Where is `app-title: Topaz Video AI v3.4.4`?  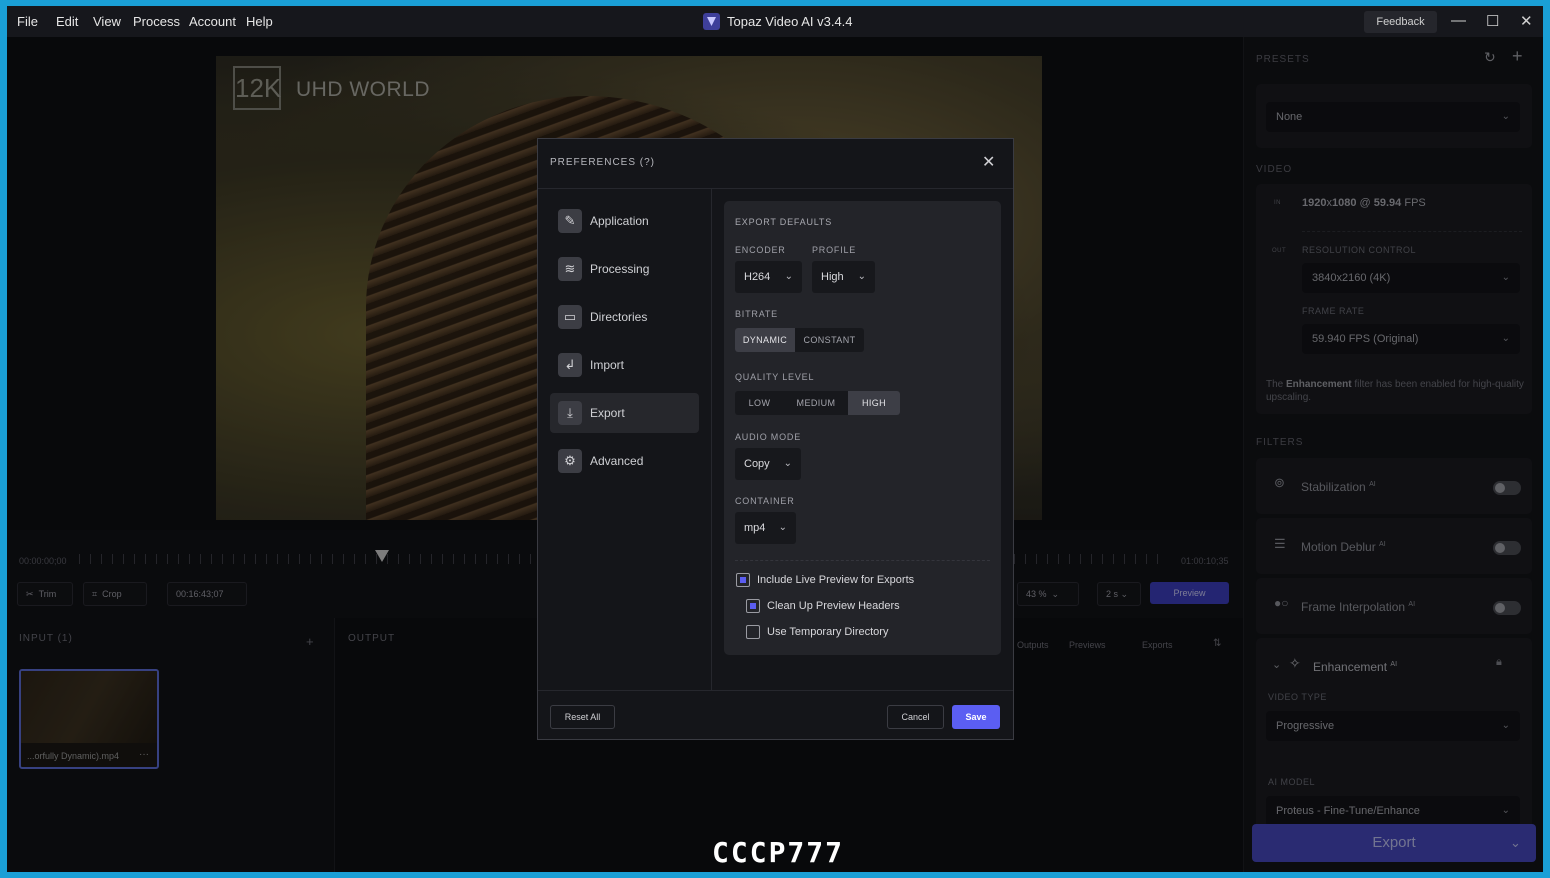 app-title: Topaz Video AI v3.4.4 is located at coordinates (790, 21).